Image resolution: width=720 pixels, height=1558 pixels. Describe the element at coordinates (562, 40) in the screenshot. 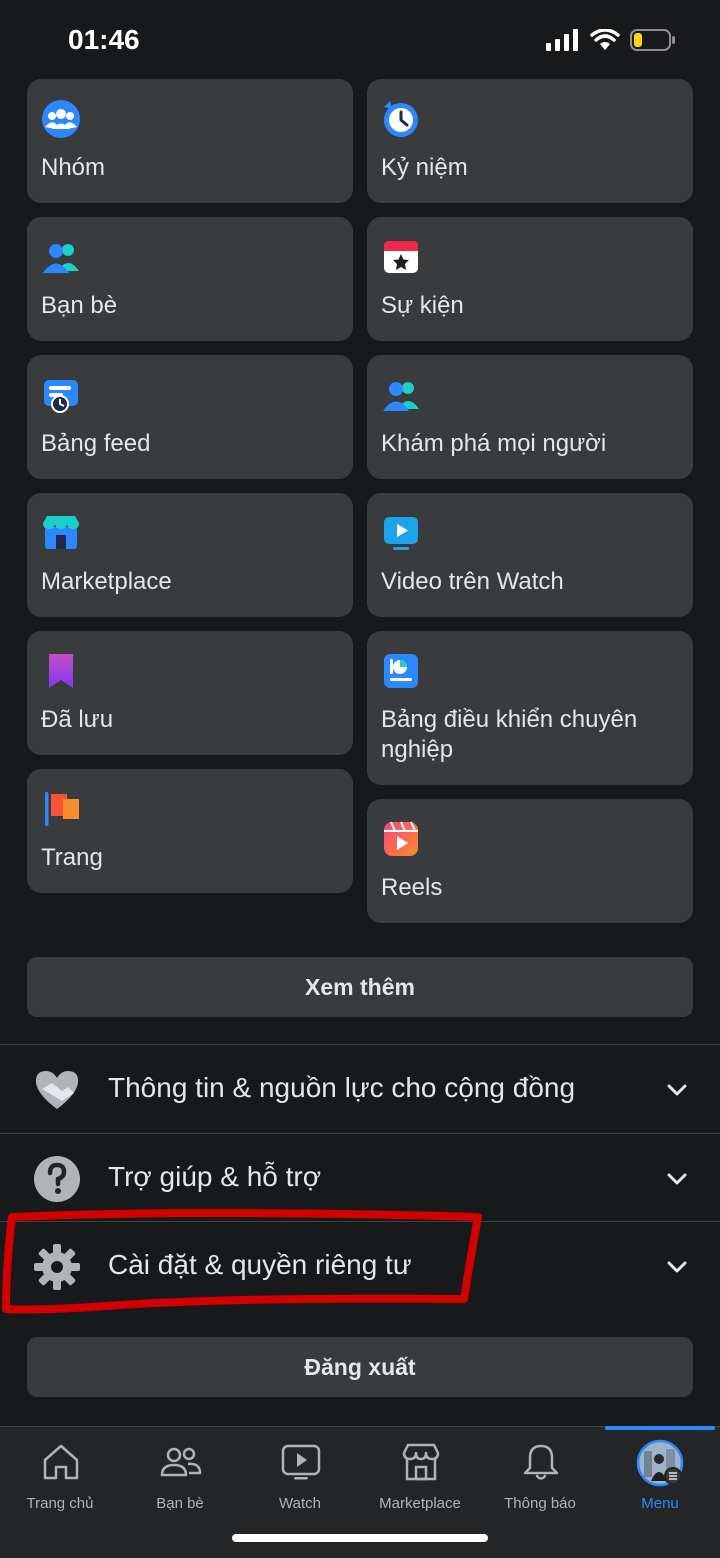

I see `signal-icon` at that location.